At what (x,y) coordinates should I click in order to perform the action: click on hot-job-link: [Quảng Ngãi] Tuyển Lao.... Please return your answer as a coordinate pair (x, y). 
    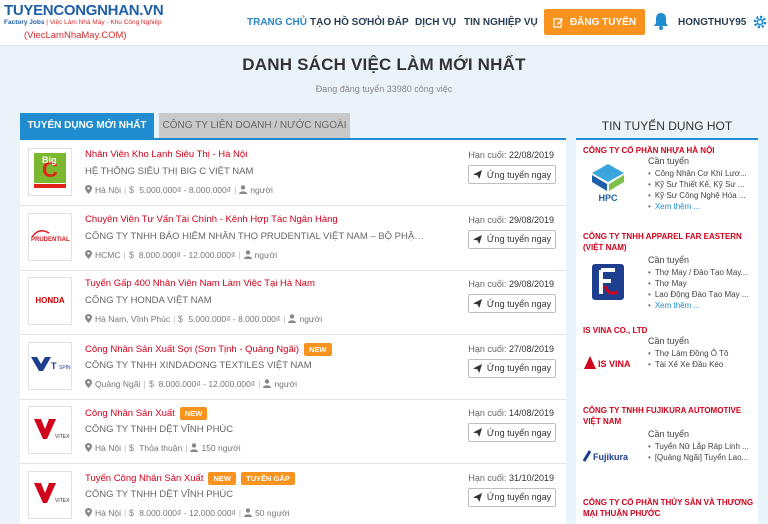
    Looking at the image, I should click on (701, 457).